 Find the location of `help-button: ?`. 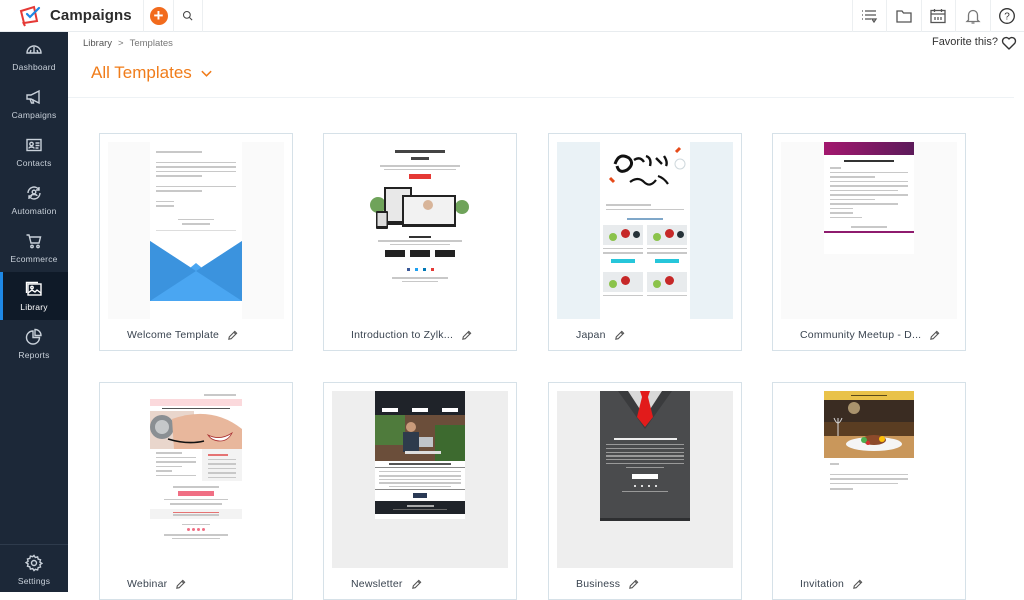

help-button: ? is located at coordinates (1007, 16).